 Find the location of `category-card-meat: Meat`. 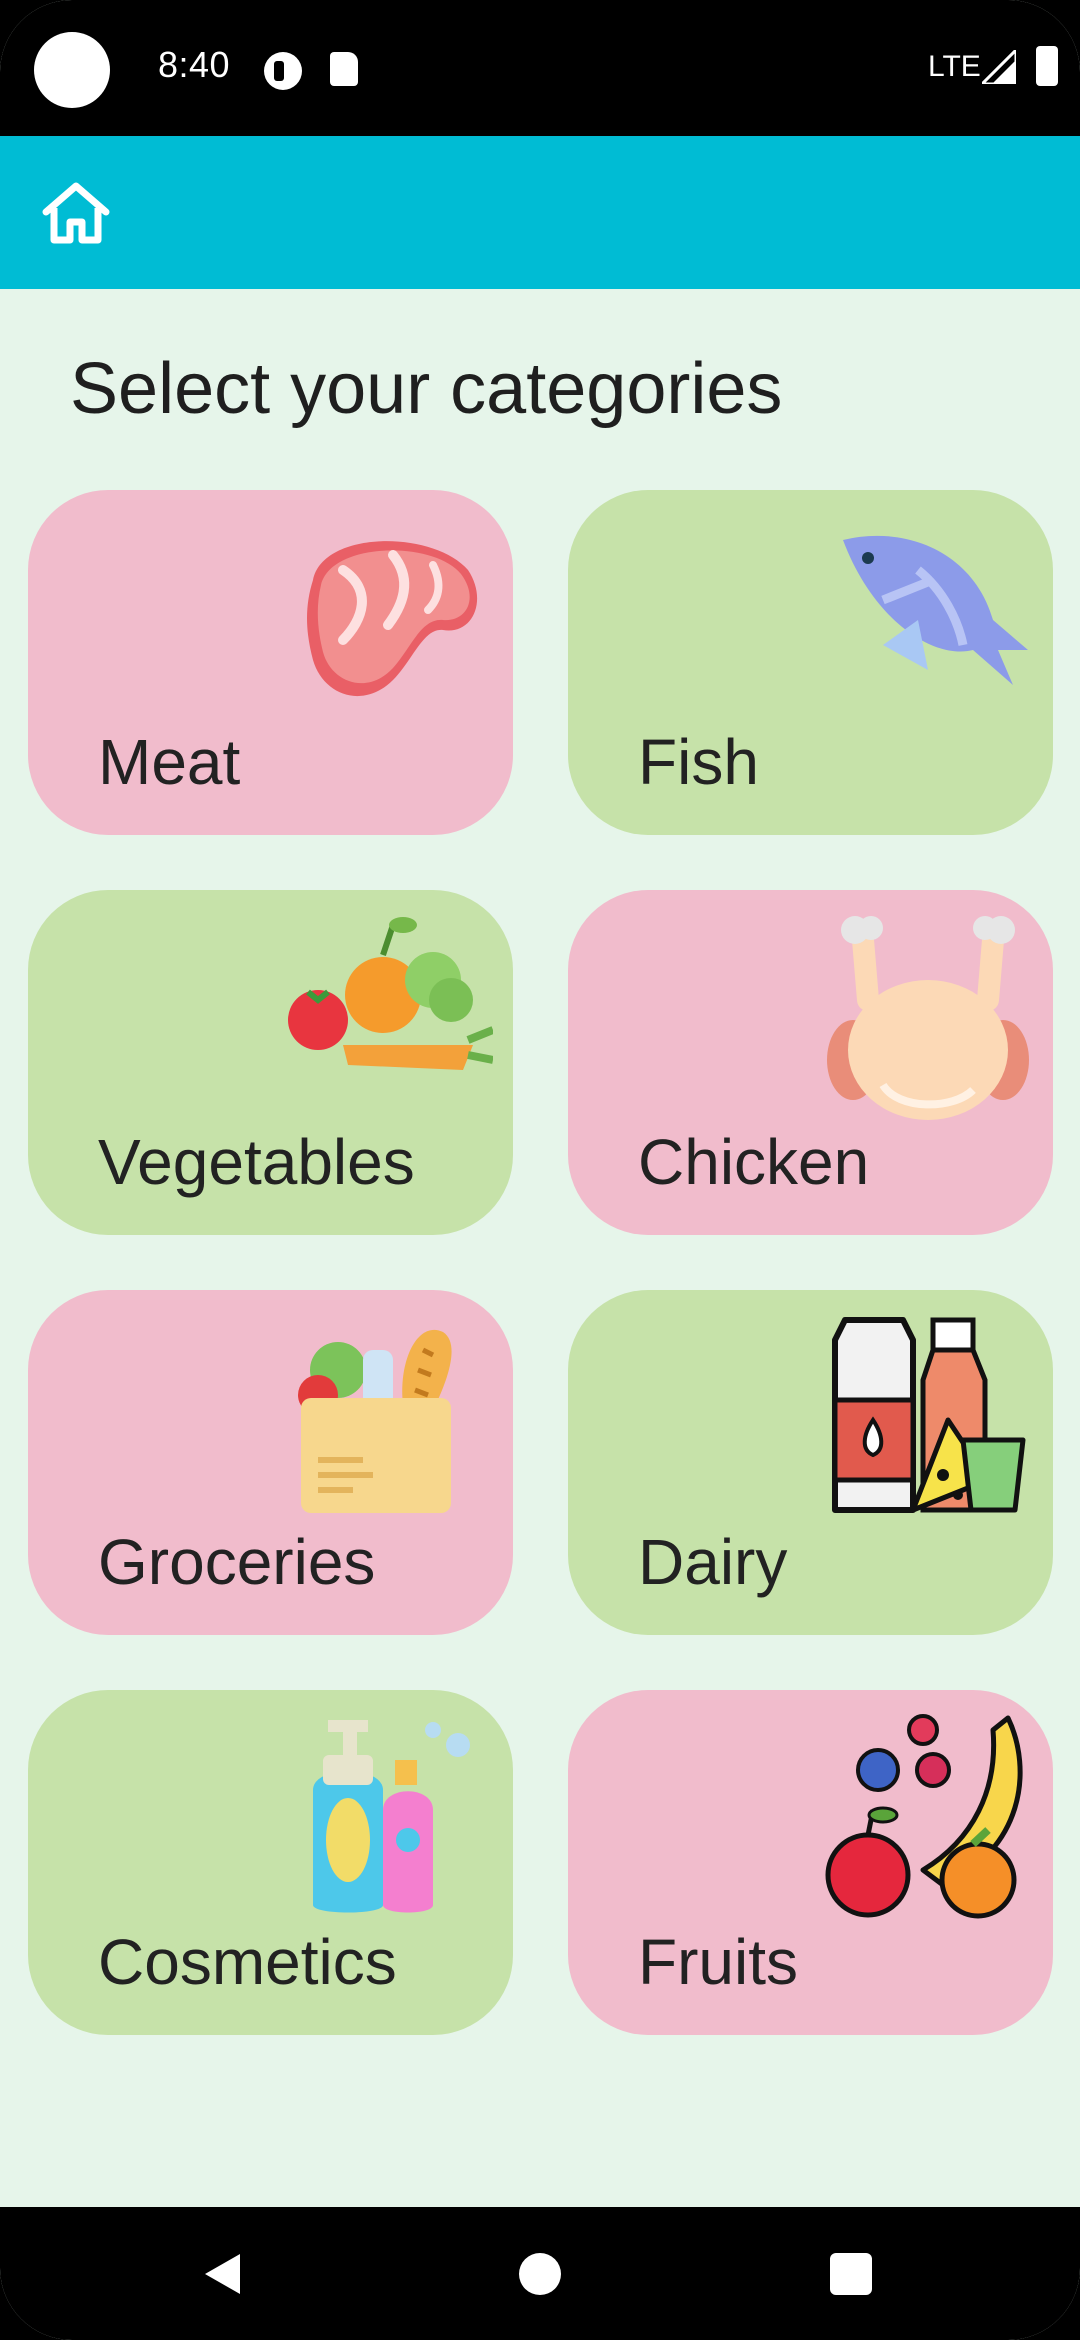

category-card-meat: Meat is located at coordinates (270, 662).